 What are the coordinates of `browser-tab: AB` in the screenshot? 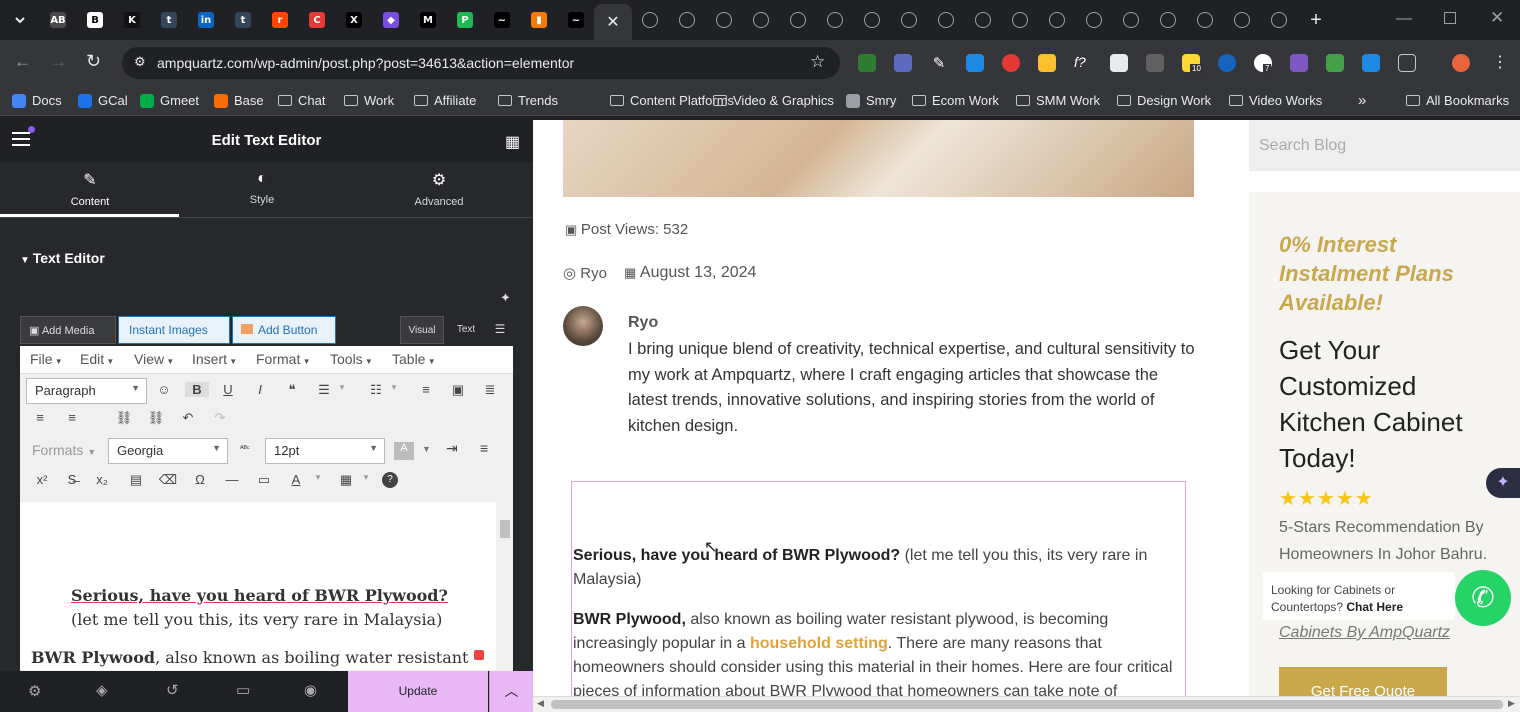 It's located at (58, 20).